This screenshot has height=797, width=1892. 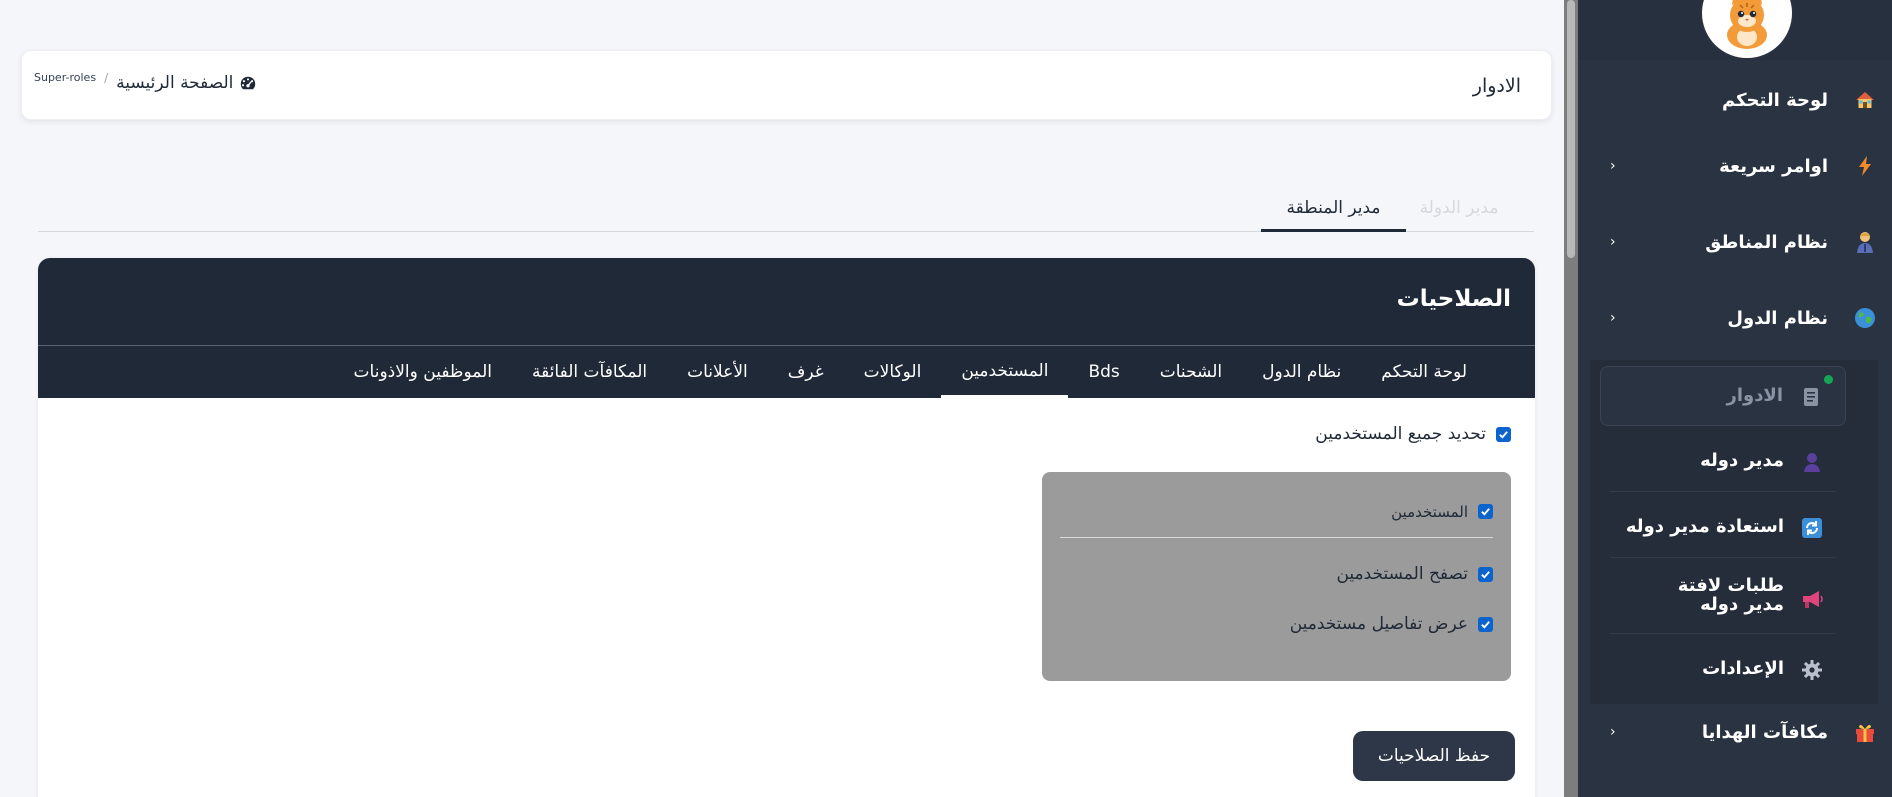 I want to click on breadcrumb-home-link: الصفحة الرئيسية, so click(x=186, y=83).